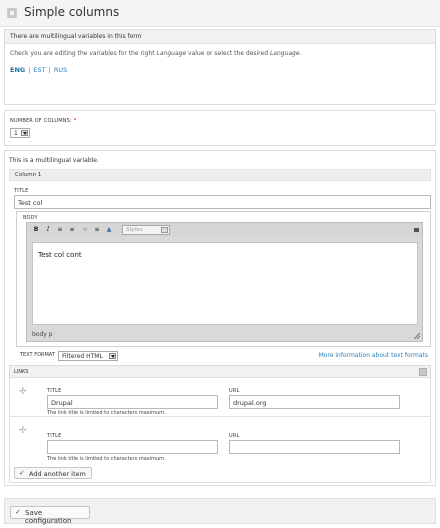  Describe the element at coordinates (60, 70) in the screenshot. I see `language-rus-link: RUS` at that location.